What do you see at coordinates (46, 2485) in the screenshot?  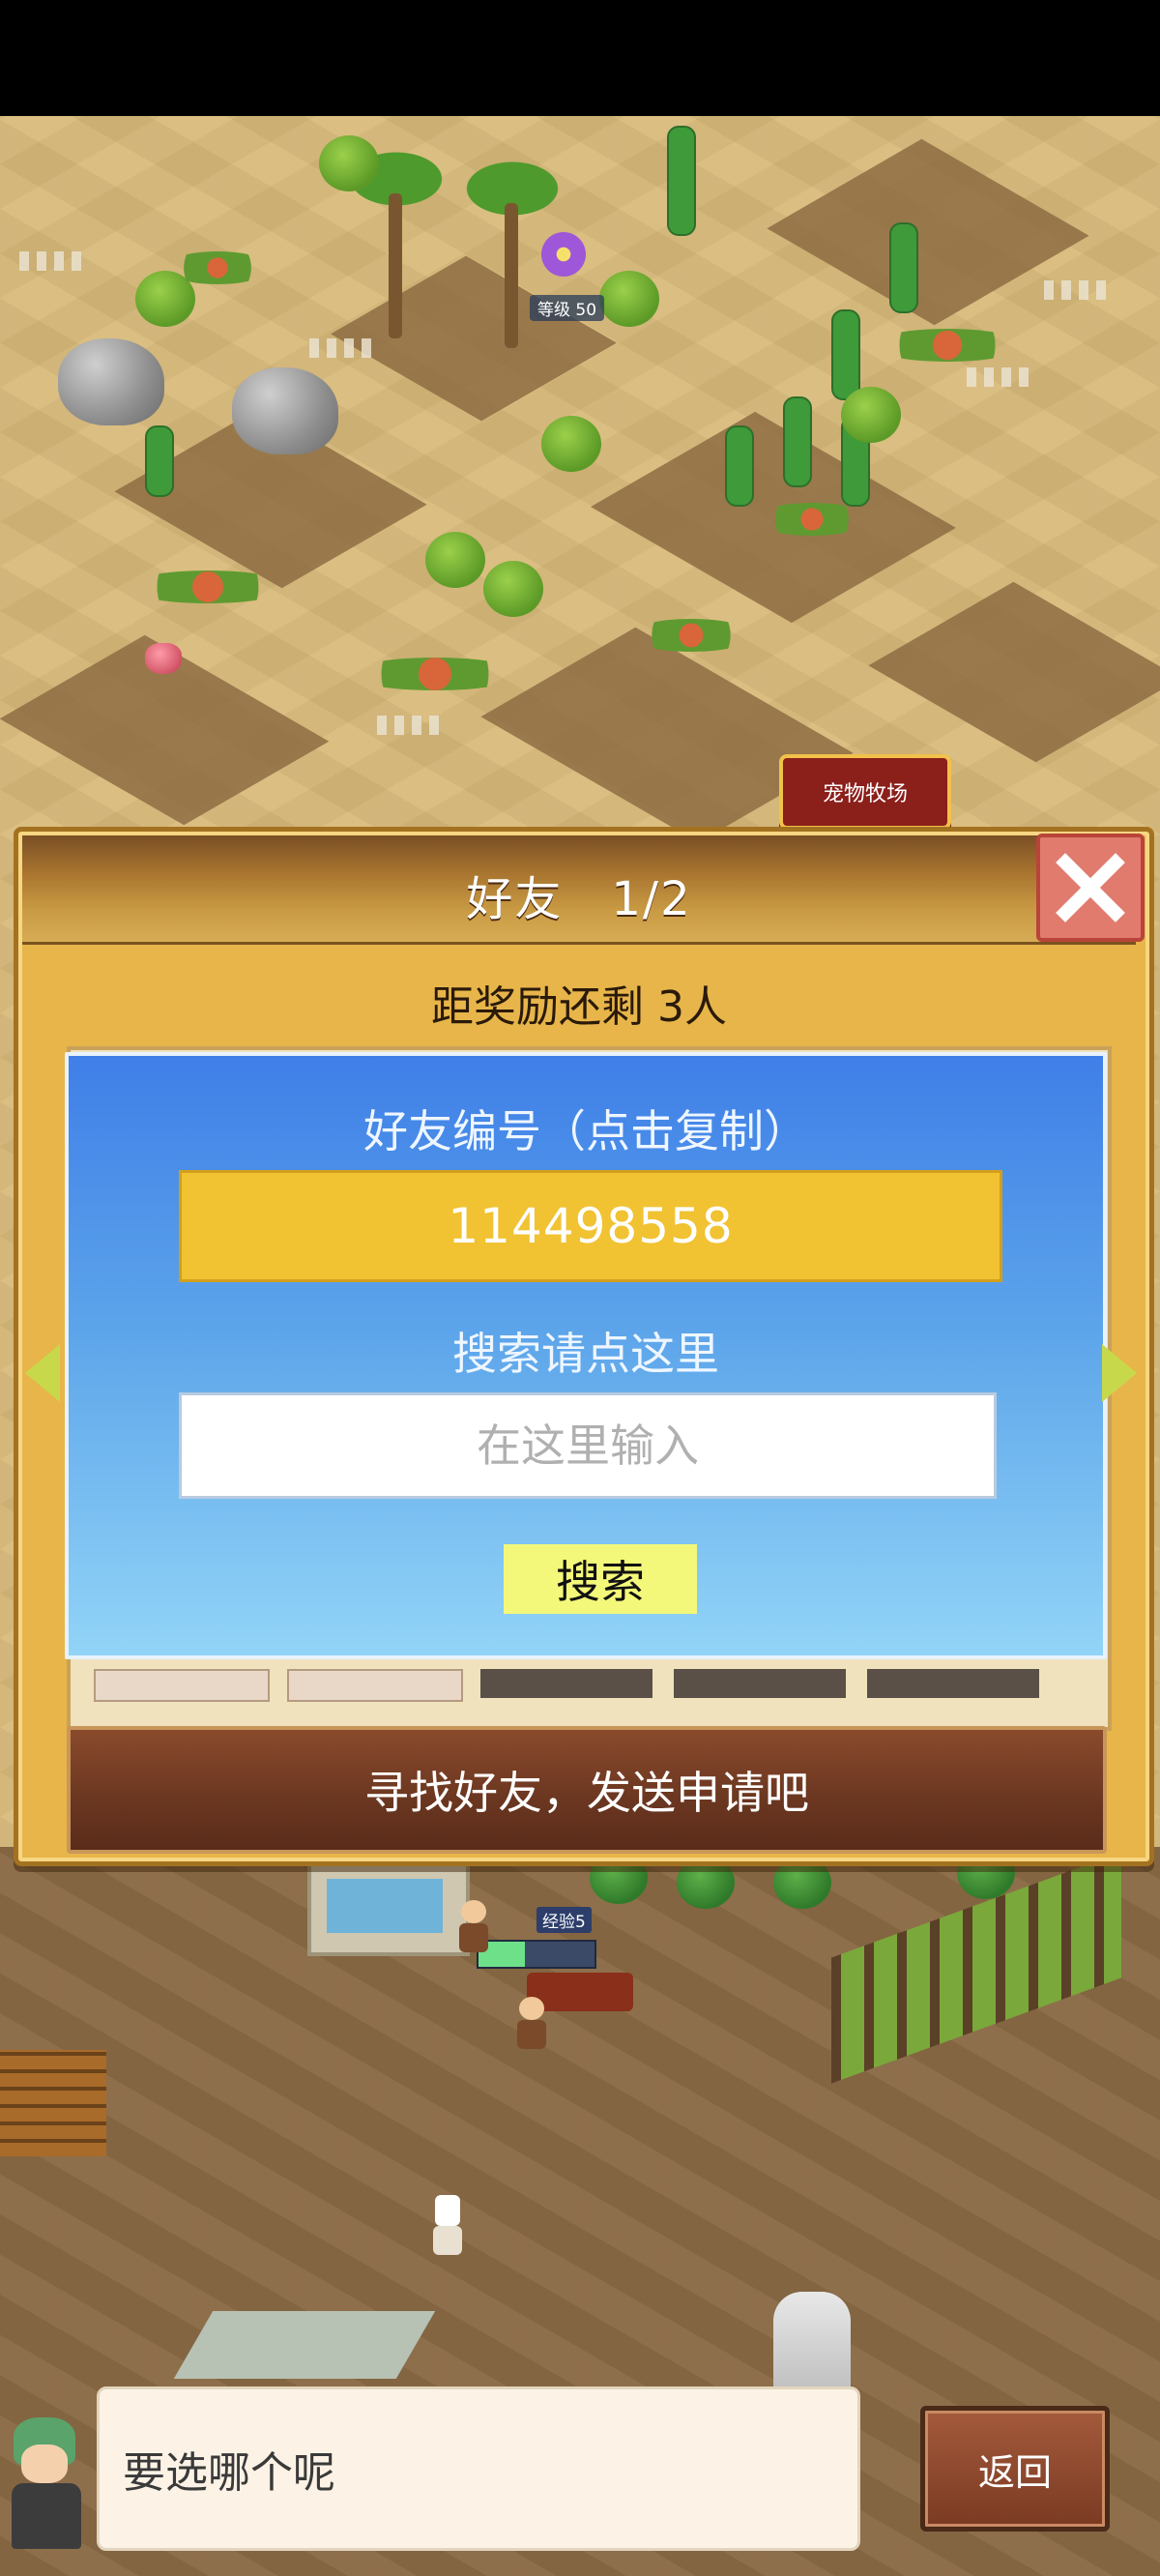 I see `advisor-avatar` at bounding box center [46, 2485].